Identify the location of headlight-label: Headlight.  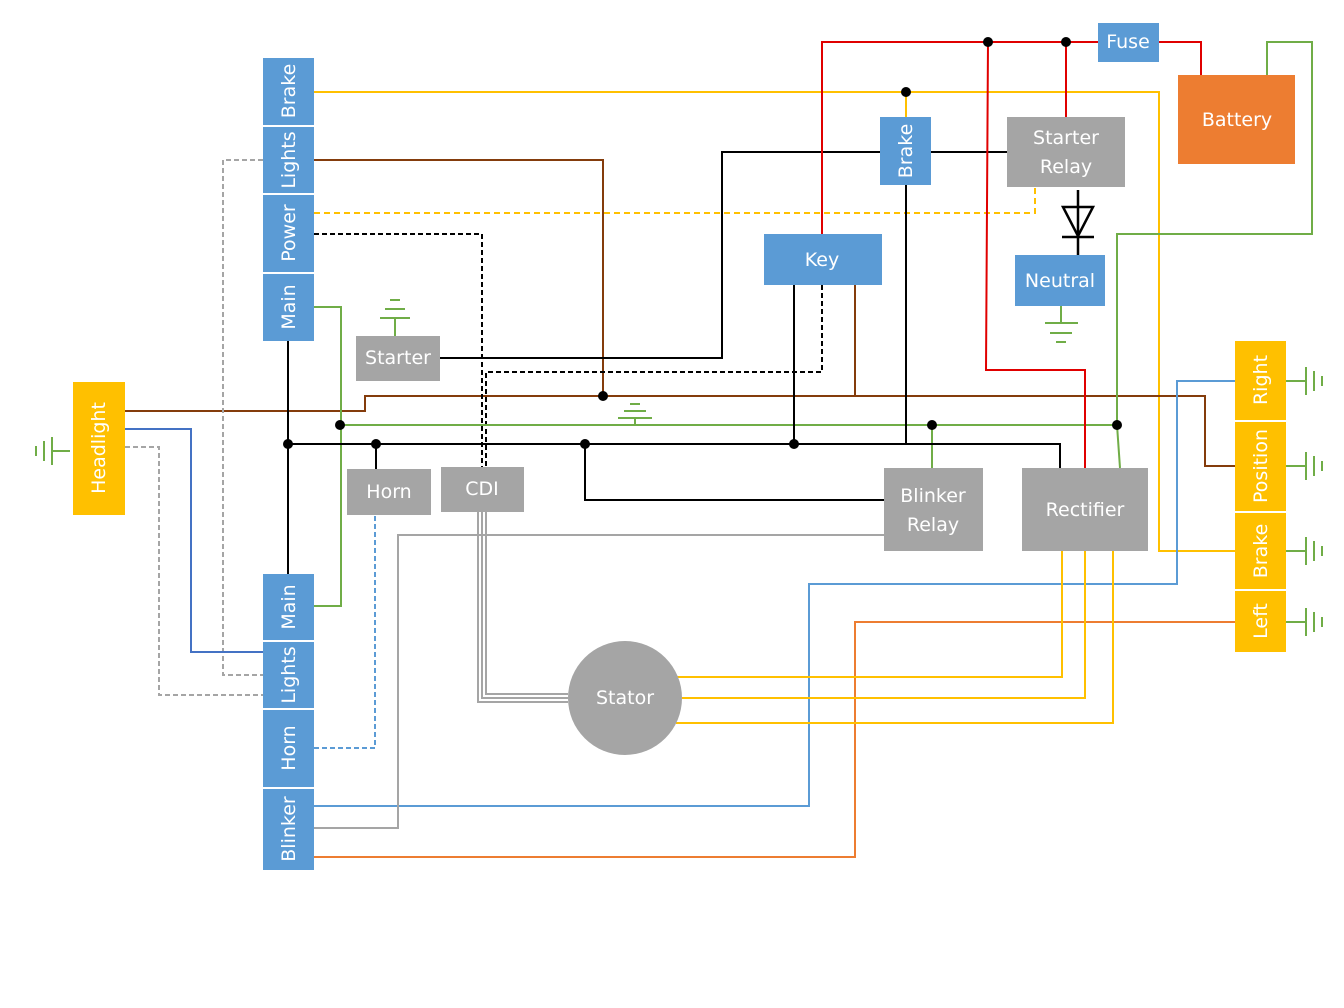
(99, 448).